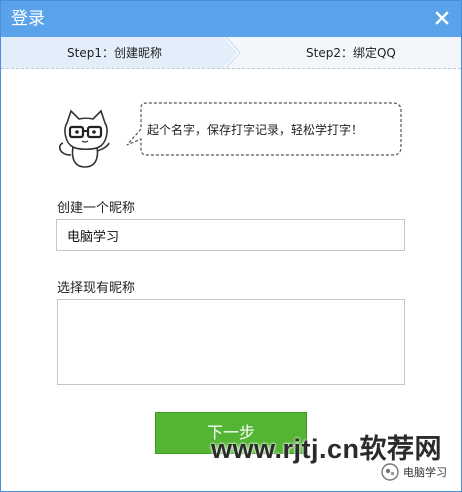 This screenshot has height=492, width=462. Describe the element at coordinates (327, 449) in the screenshot. I see `watermark-site: www.rjtj.cn软荐网` at that location.